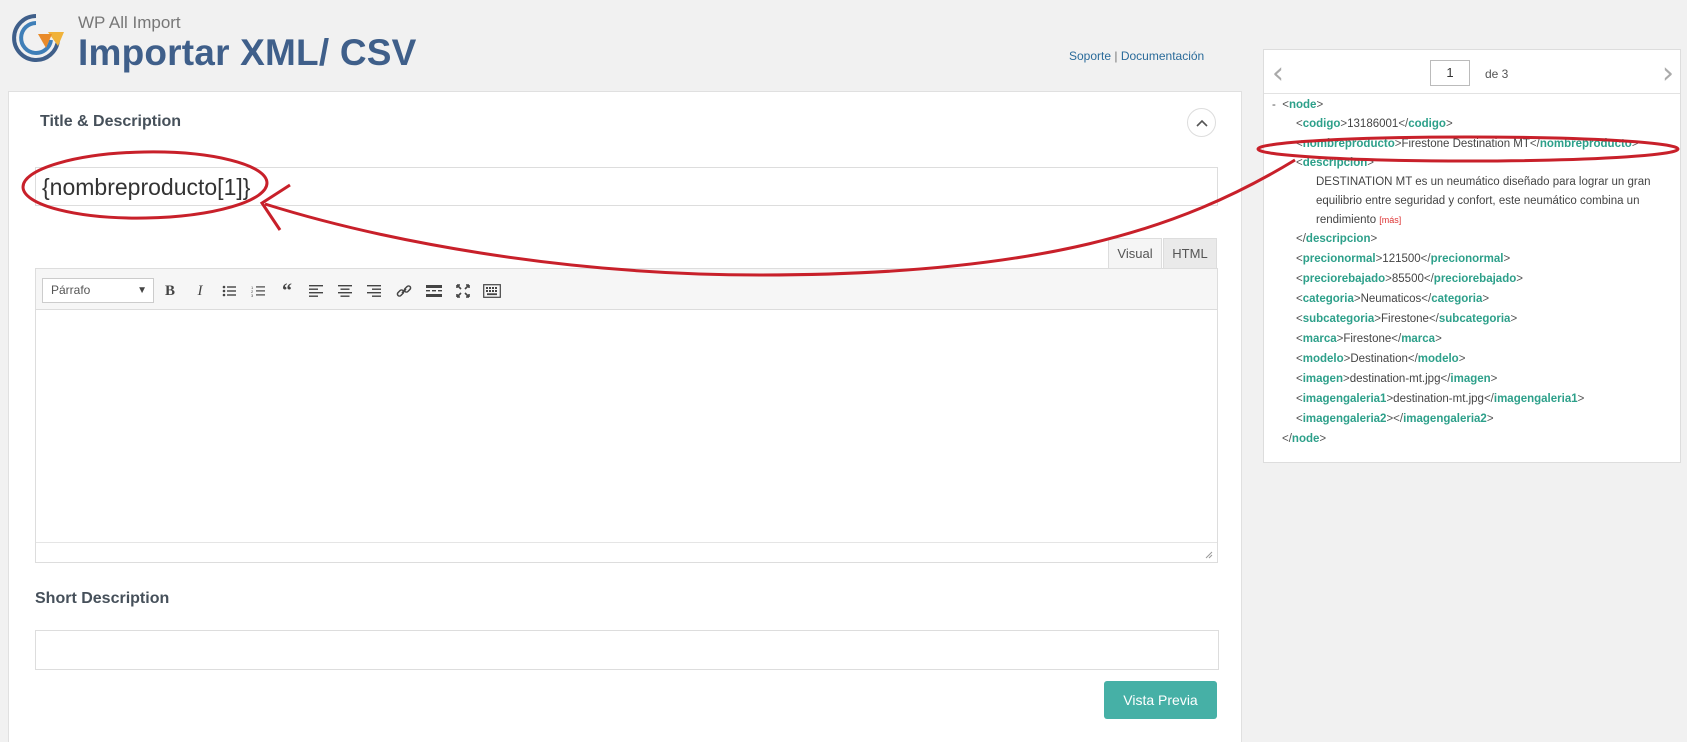  What do you see at coordinates (1359, 220) in the screenshot?
I see `xml-descripcion-text-line-3: rendimiento [más]` at bounding box center [1359, 220].